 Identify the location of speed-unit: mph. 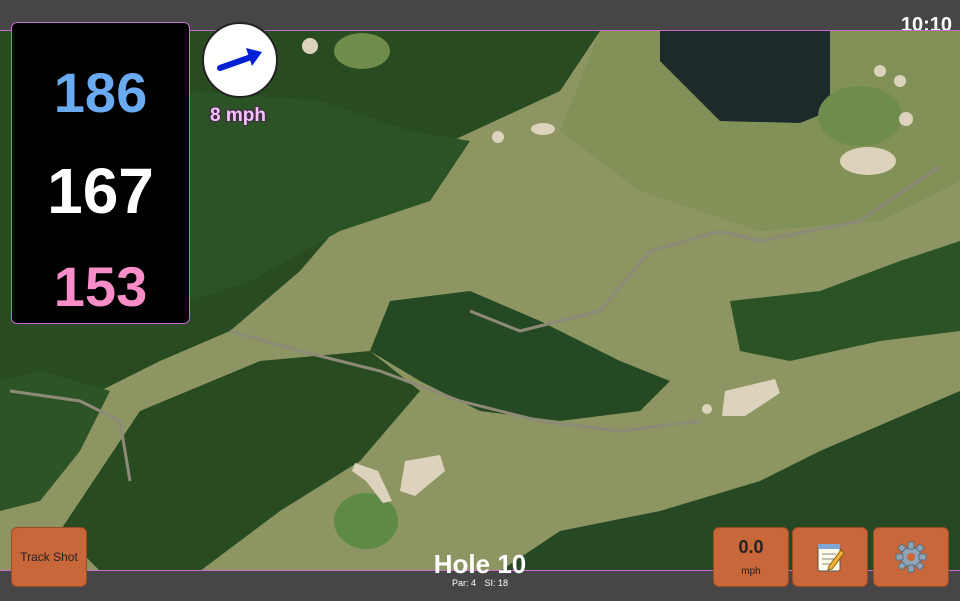
(751, 571).